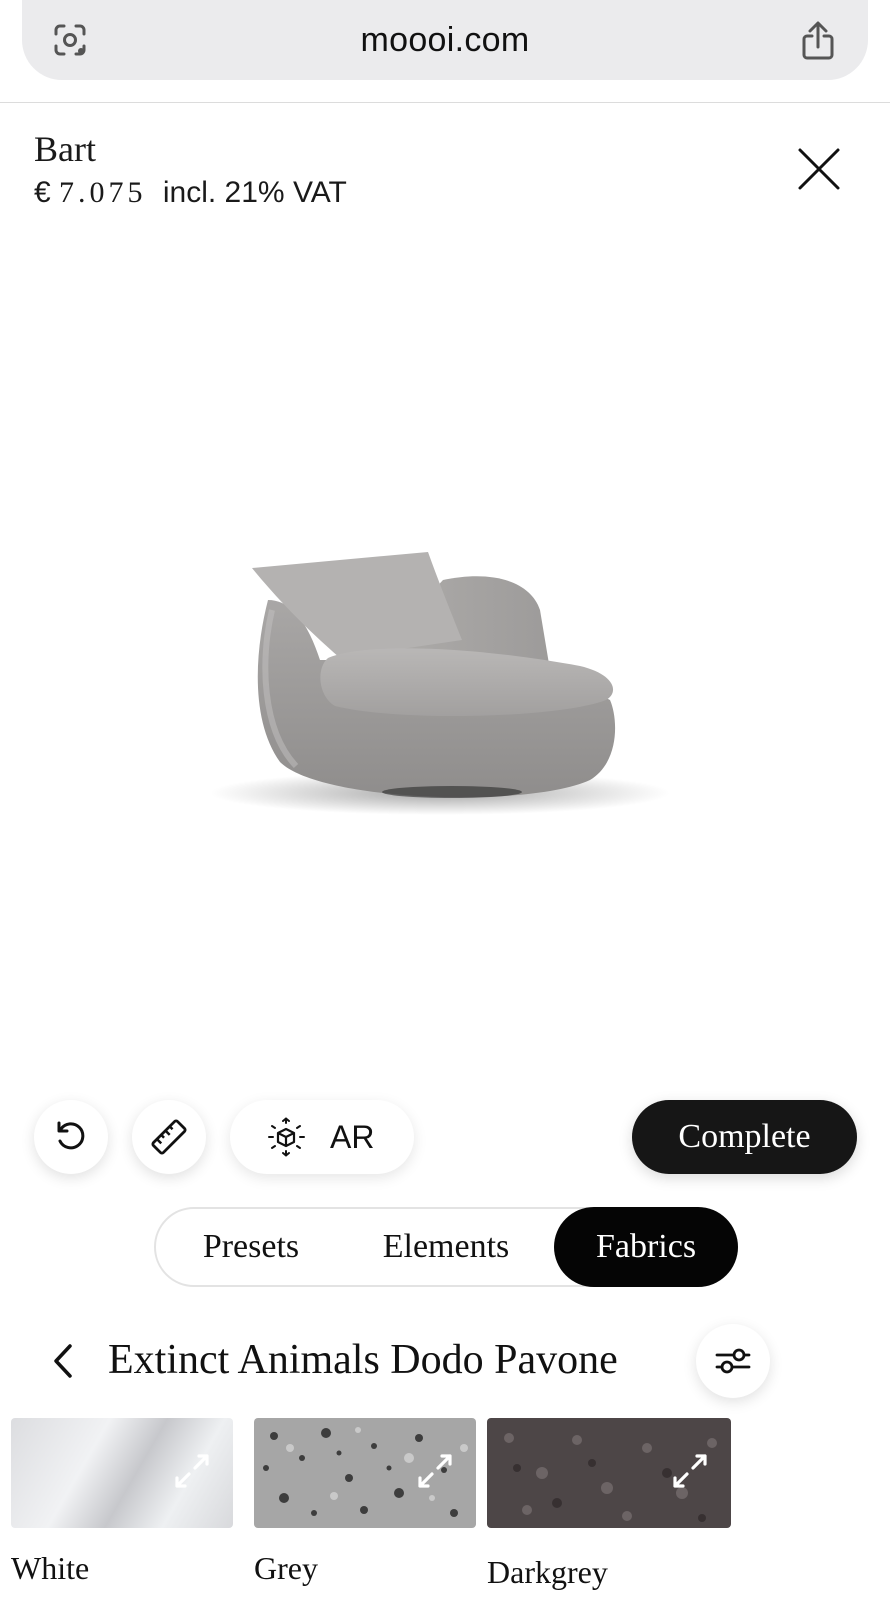 This screenshot has height=1600, width=890. Describe the element at coordinates (646, 1247) in the screenshot. I see `tab-fabrics: Fabrics` at that location.